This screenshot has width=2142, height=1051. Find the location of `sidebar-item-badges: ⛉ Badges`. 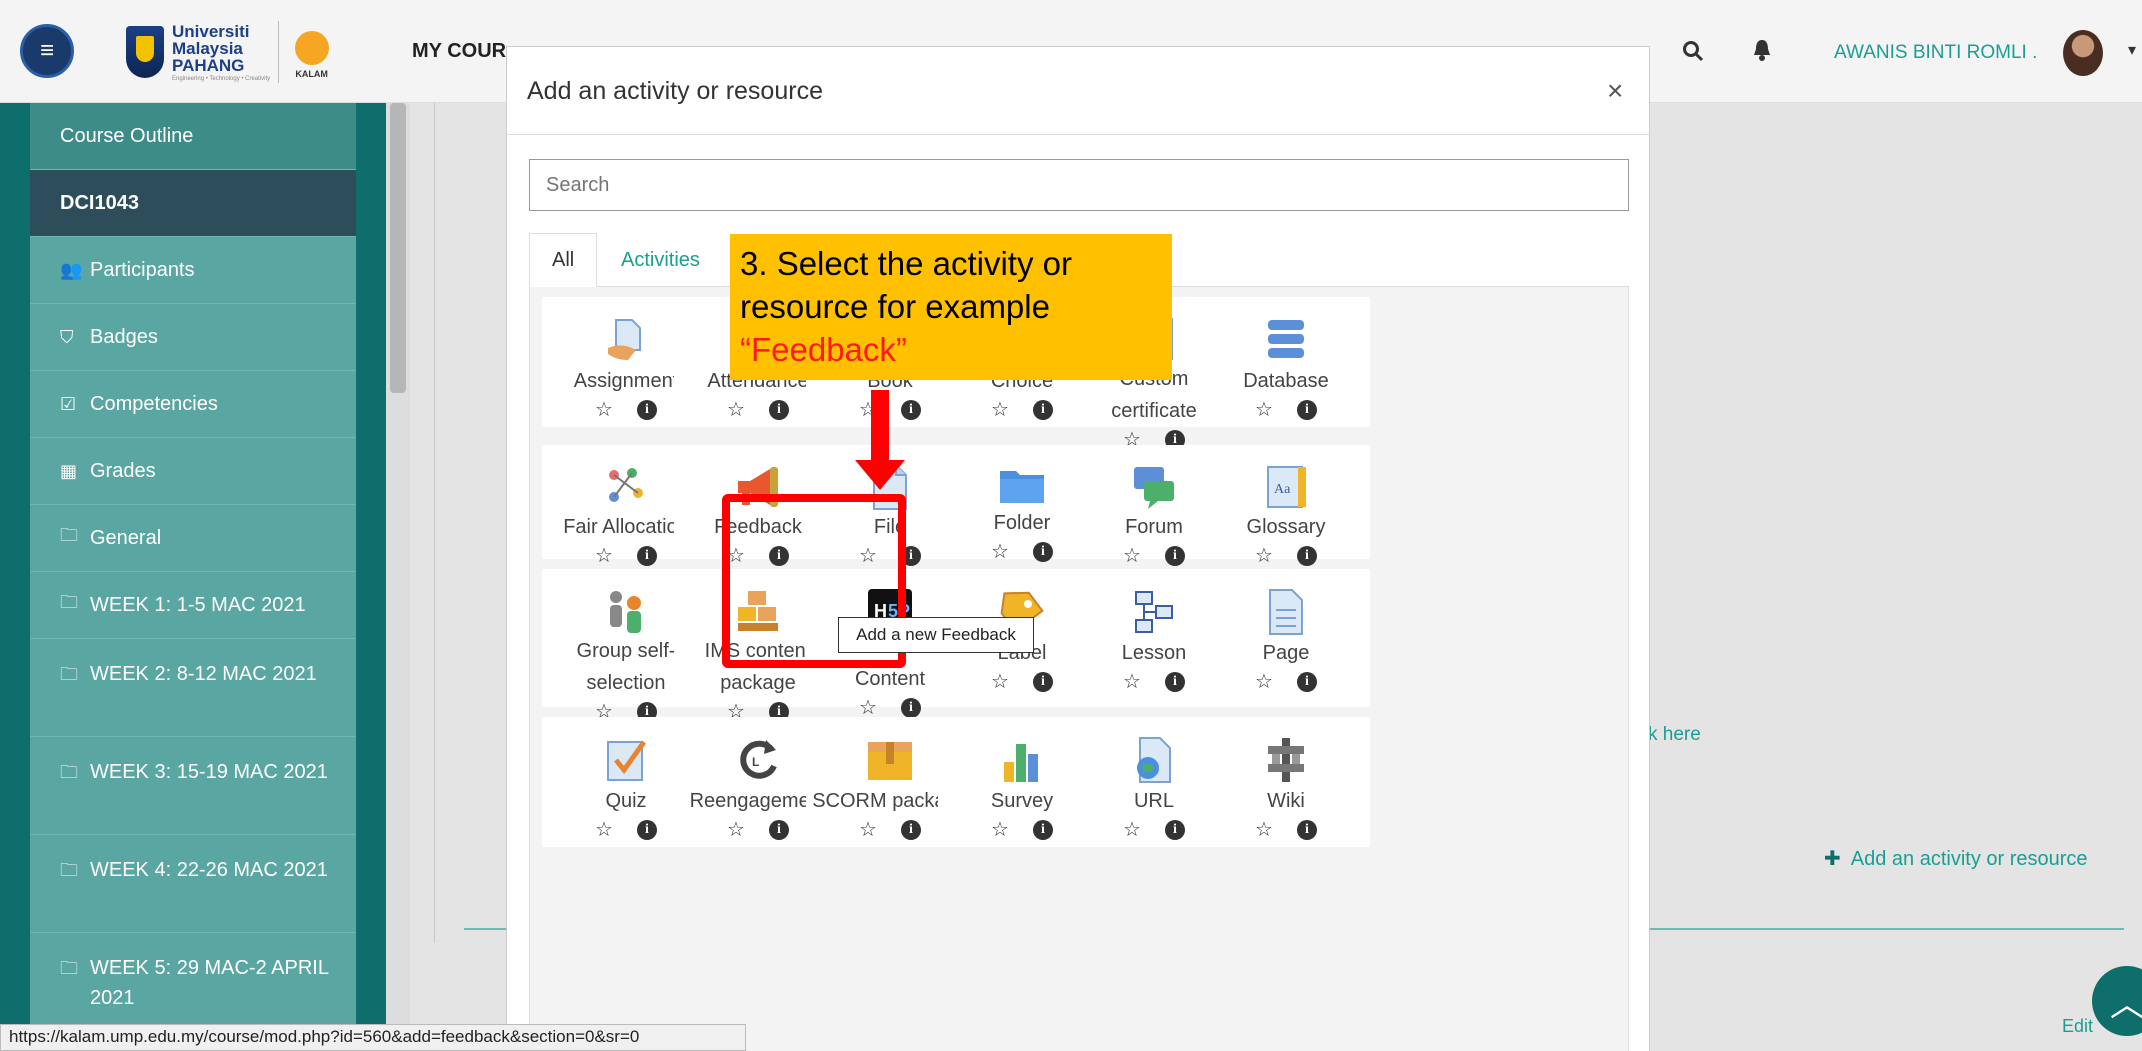

sidebar-item-badges: ⛉ Badges is located at coordinates (193, 337).